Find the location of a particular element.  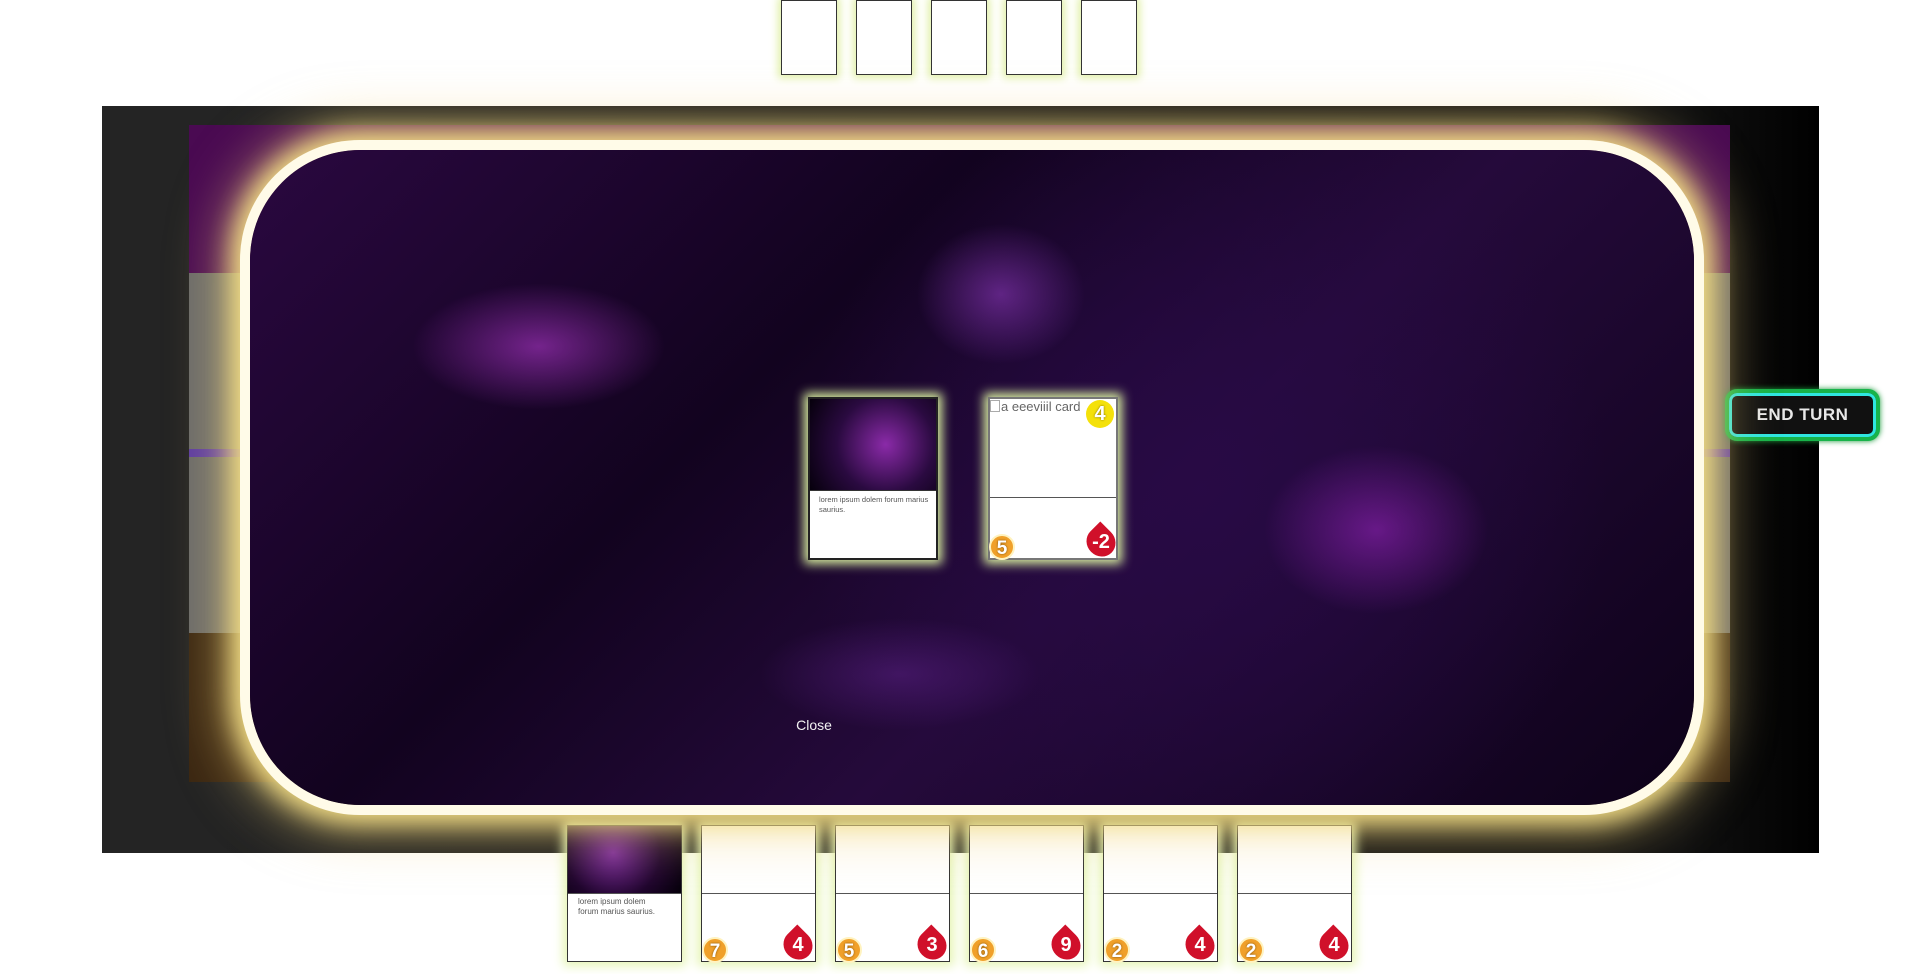

modal-card: lorem ipsum dolem forum marius saurius. is located at coordinates (873, 478).